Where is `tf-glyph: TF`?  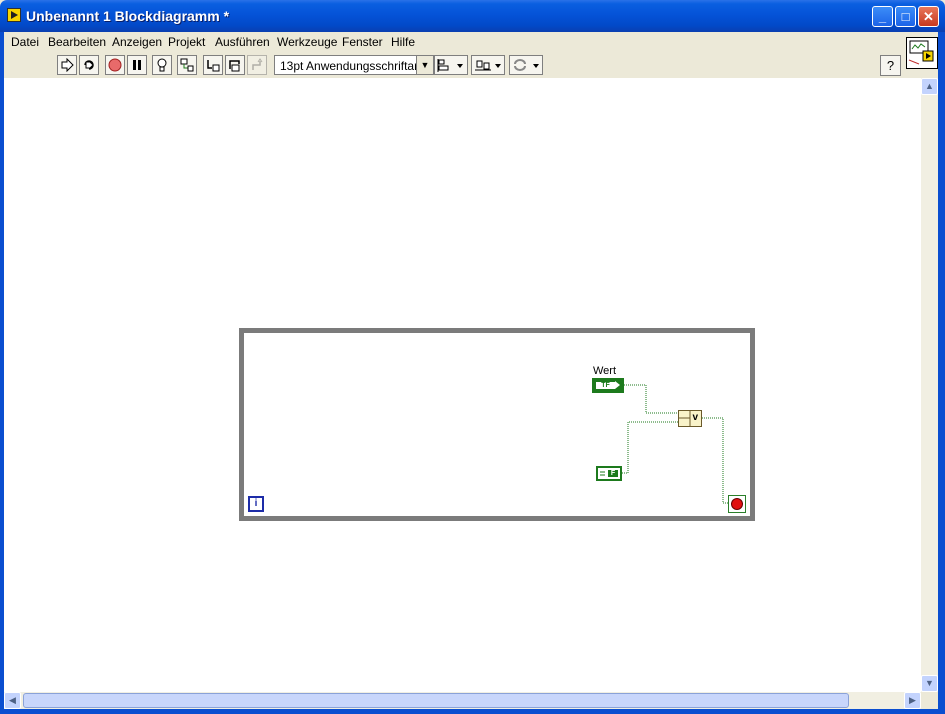
tf-glyph: TF is located at coordinates (605, 385).